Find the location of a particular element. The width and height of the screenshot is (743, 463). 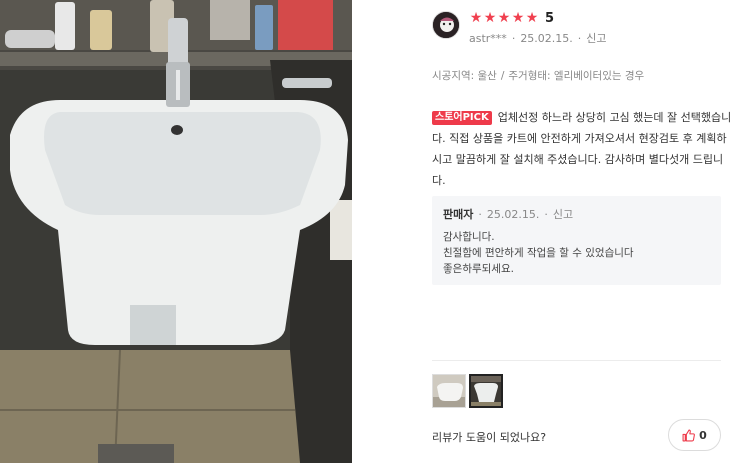

review-meta: astr*** · 25.02.15. · 신고 is located at coordinates (538, 38).